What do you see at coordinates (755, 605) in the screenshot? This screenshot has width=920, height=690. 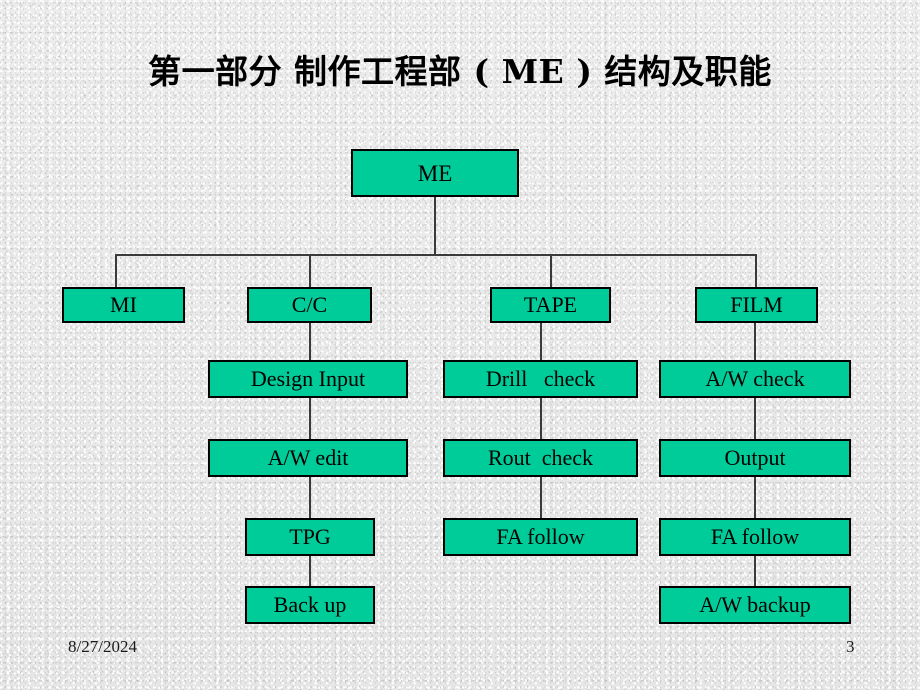 I see `node-aw-backup: A/W backup` at bounding box center [755, 605].